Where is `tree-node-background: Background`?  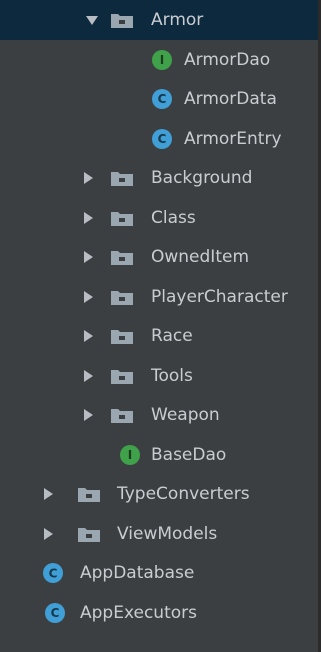
tree-node-background: Background is located at coordinates (160, 179).